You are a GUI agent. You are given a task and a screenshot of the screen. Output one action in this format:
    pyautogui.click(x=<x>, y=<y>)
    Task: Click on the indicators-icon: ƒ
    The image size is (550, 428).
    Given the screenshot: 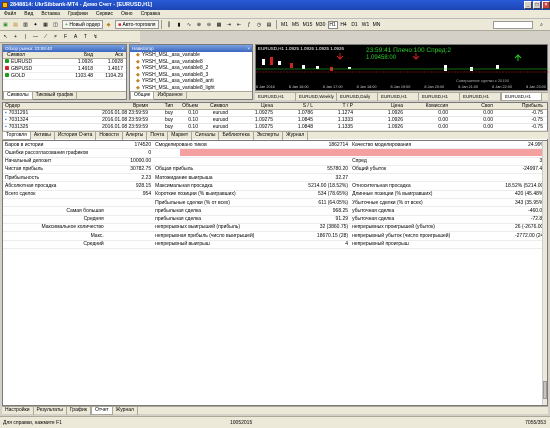 What is the action you would take?
    pyautogui.click(x=249, y=25)
    